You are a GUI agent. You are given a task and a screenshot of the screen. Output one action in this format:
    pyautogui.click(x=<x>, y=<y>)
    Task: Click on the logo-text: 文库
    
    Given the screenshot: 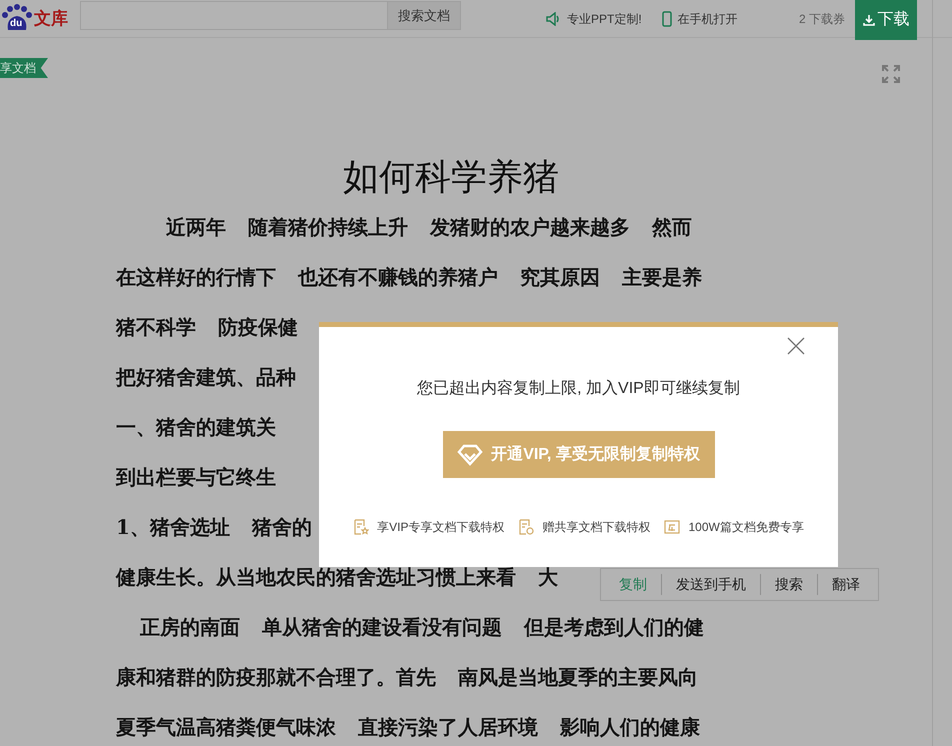 What is the action you would take?
    pyautogui.click(x=51, y=19)
    